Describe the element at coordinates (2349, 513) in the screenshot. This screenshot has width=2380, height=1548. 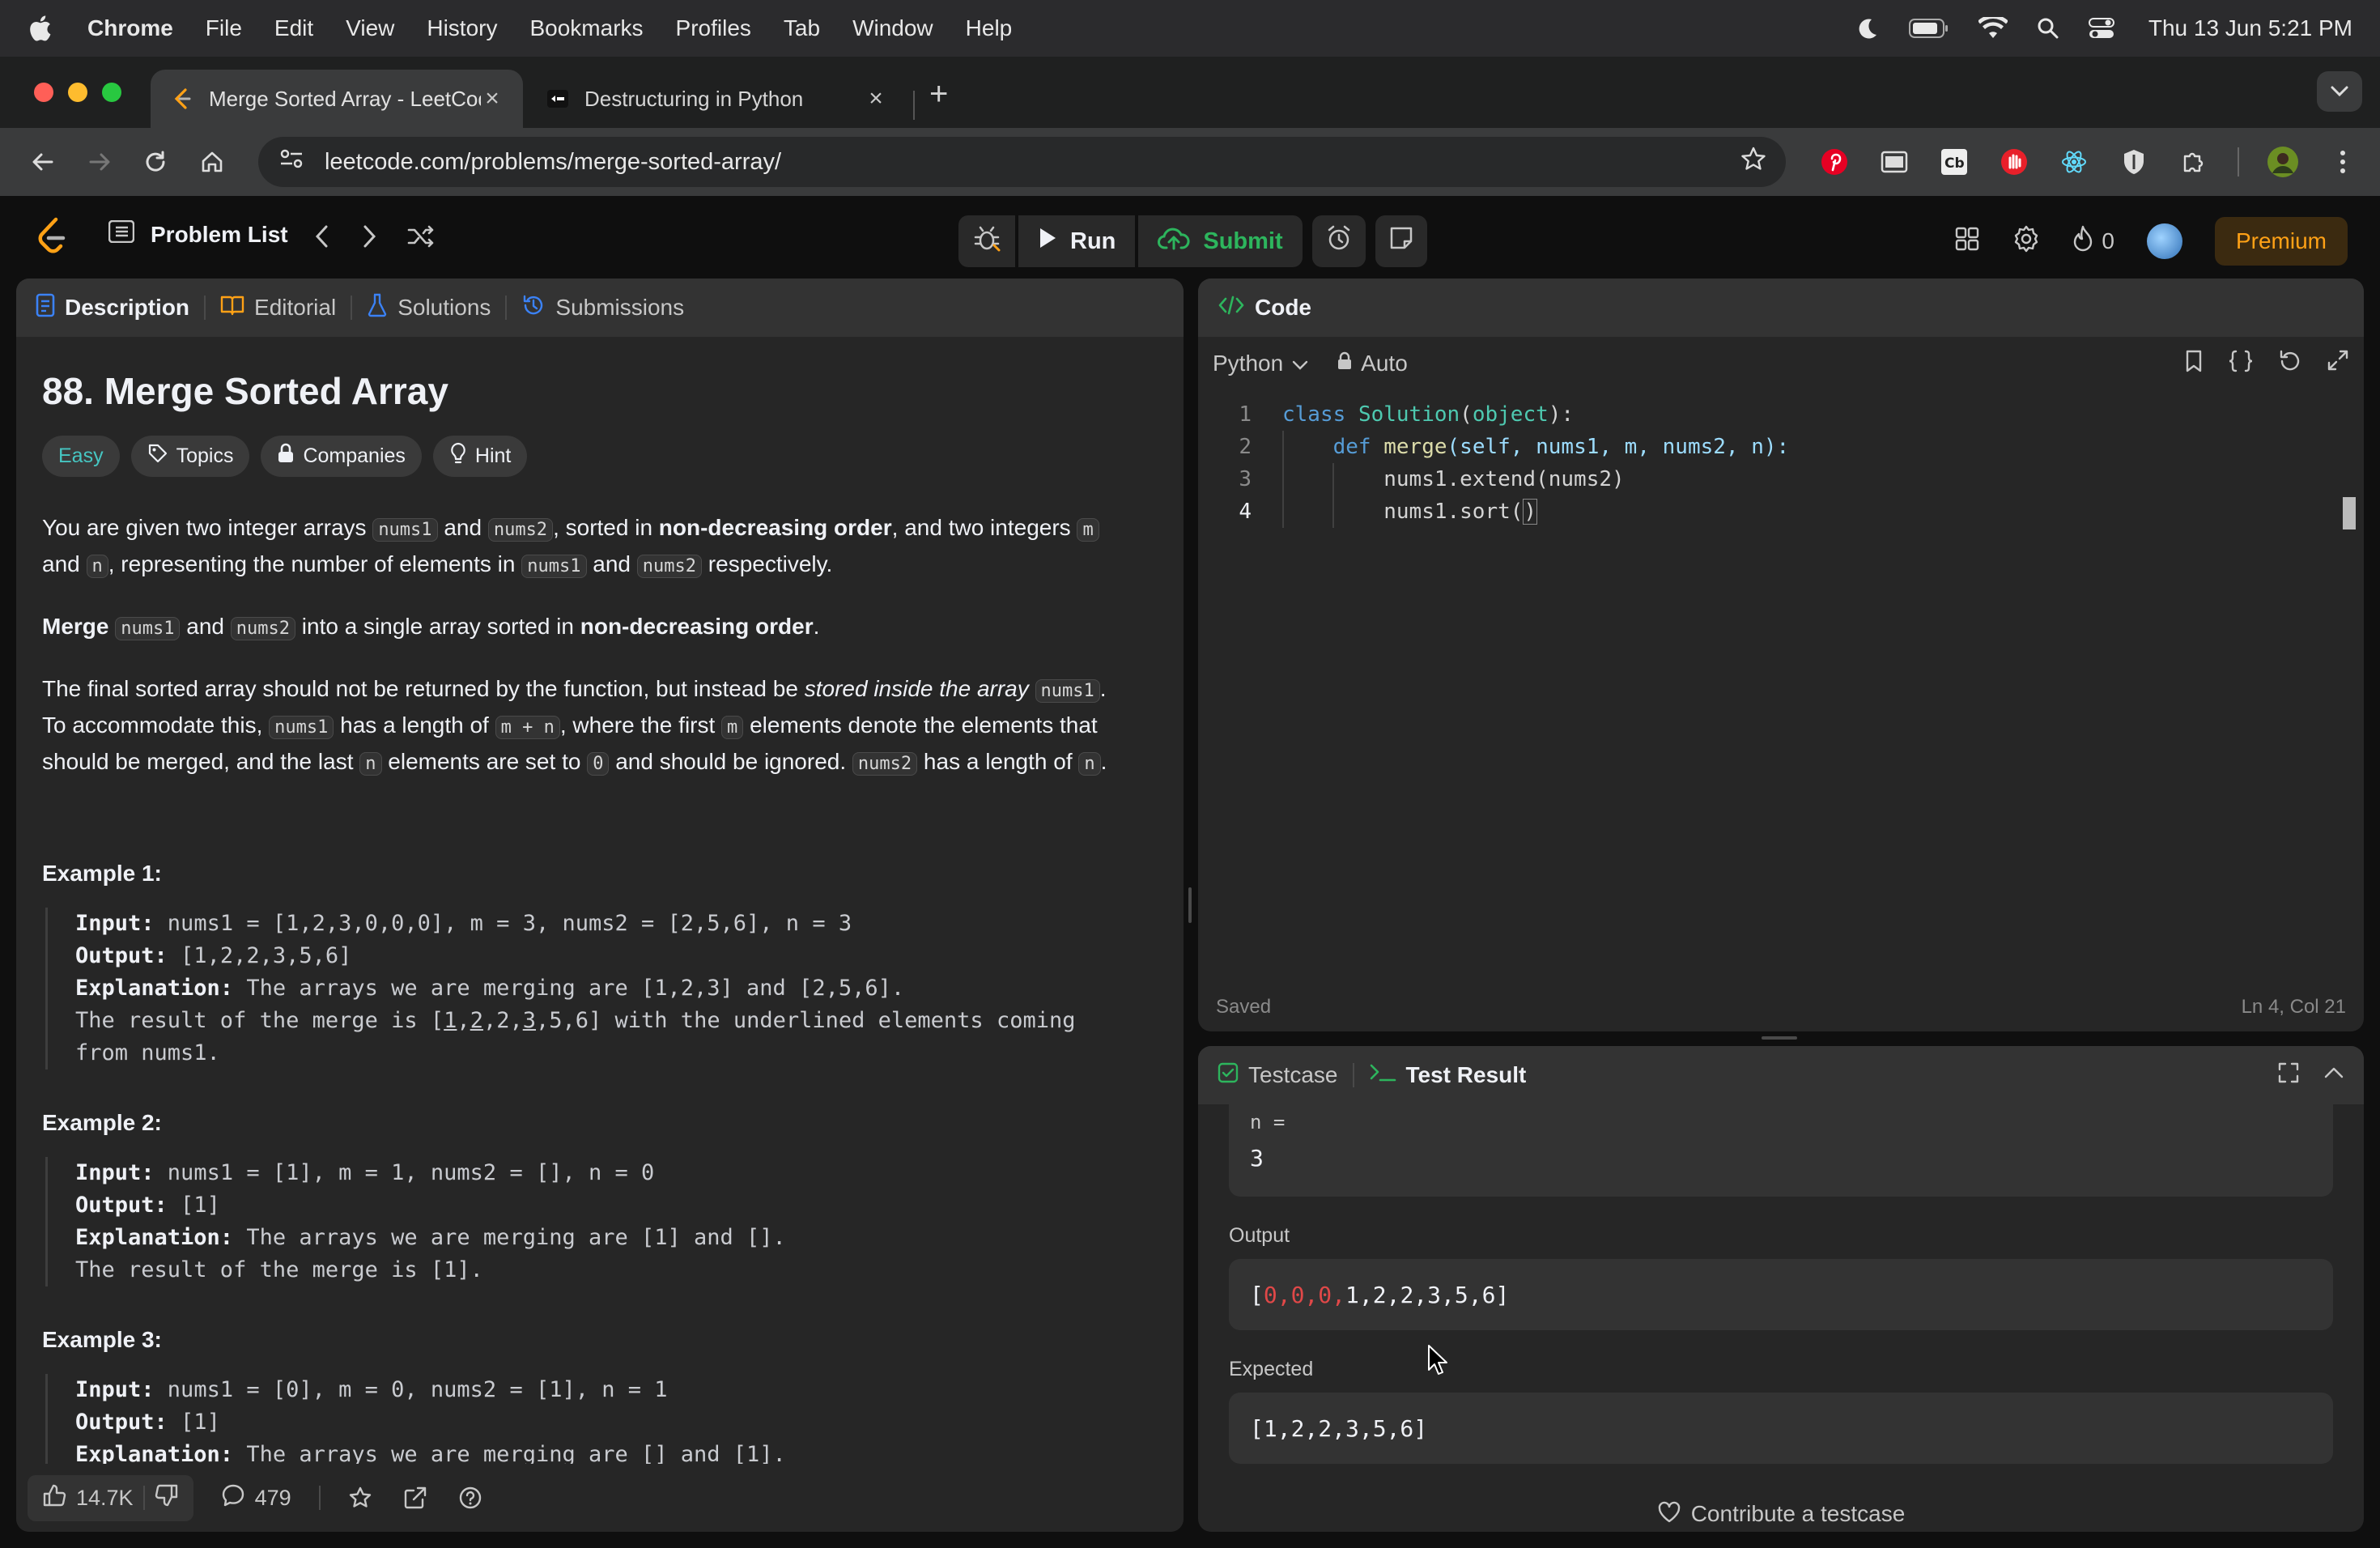
I see `scrollbar-marker` at that location.